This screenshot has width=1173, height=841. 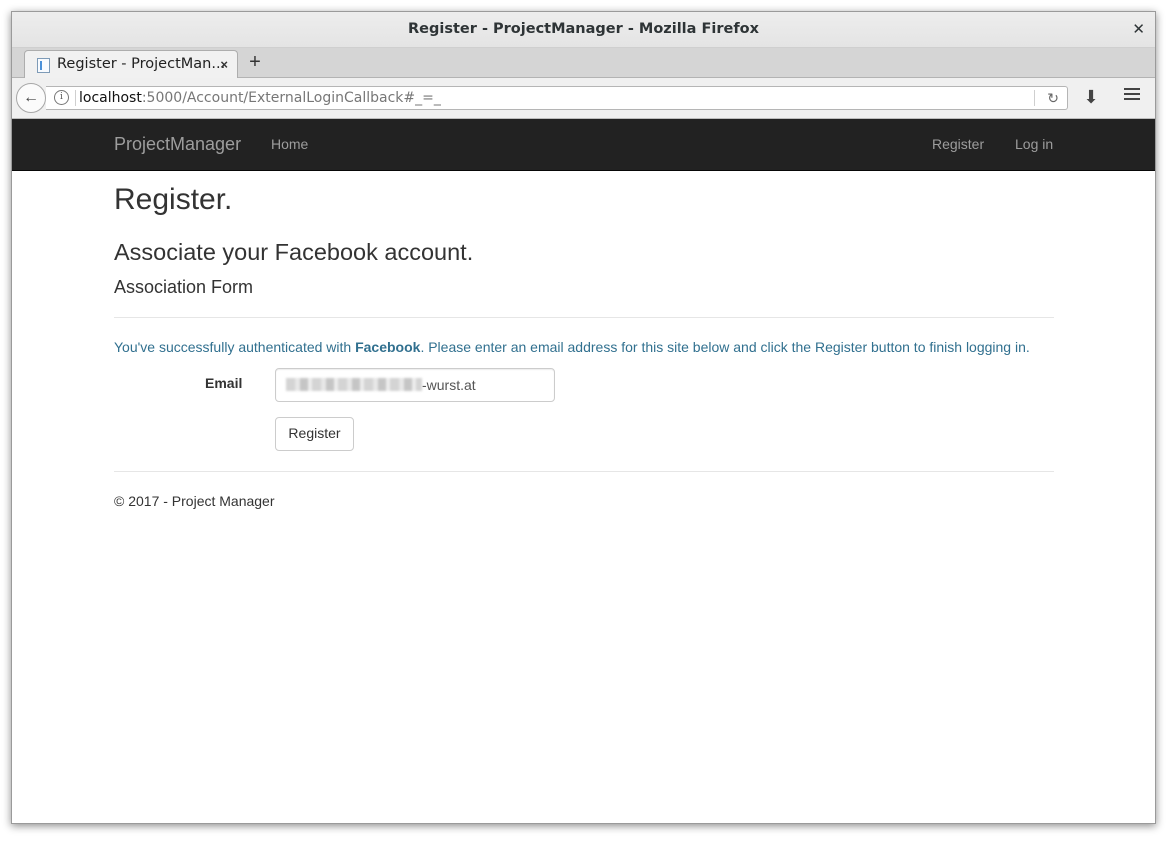 I want to click on footer-text: © 2017 - Project Manager, so click(x=194, y=501).